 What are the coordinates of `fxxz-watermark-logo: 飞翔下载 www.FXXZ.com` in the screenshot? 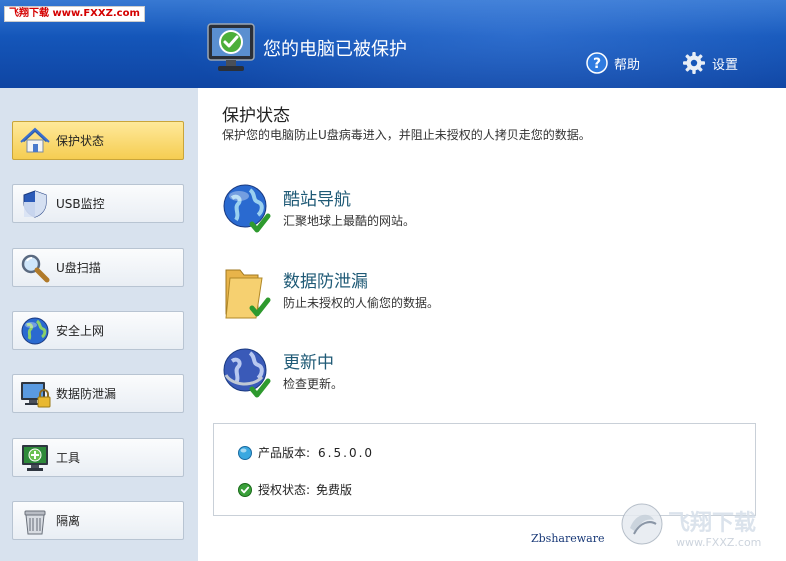 It's located at (691, 526).